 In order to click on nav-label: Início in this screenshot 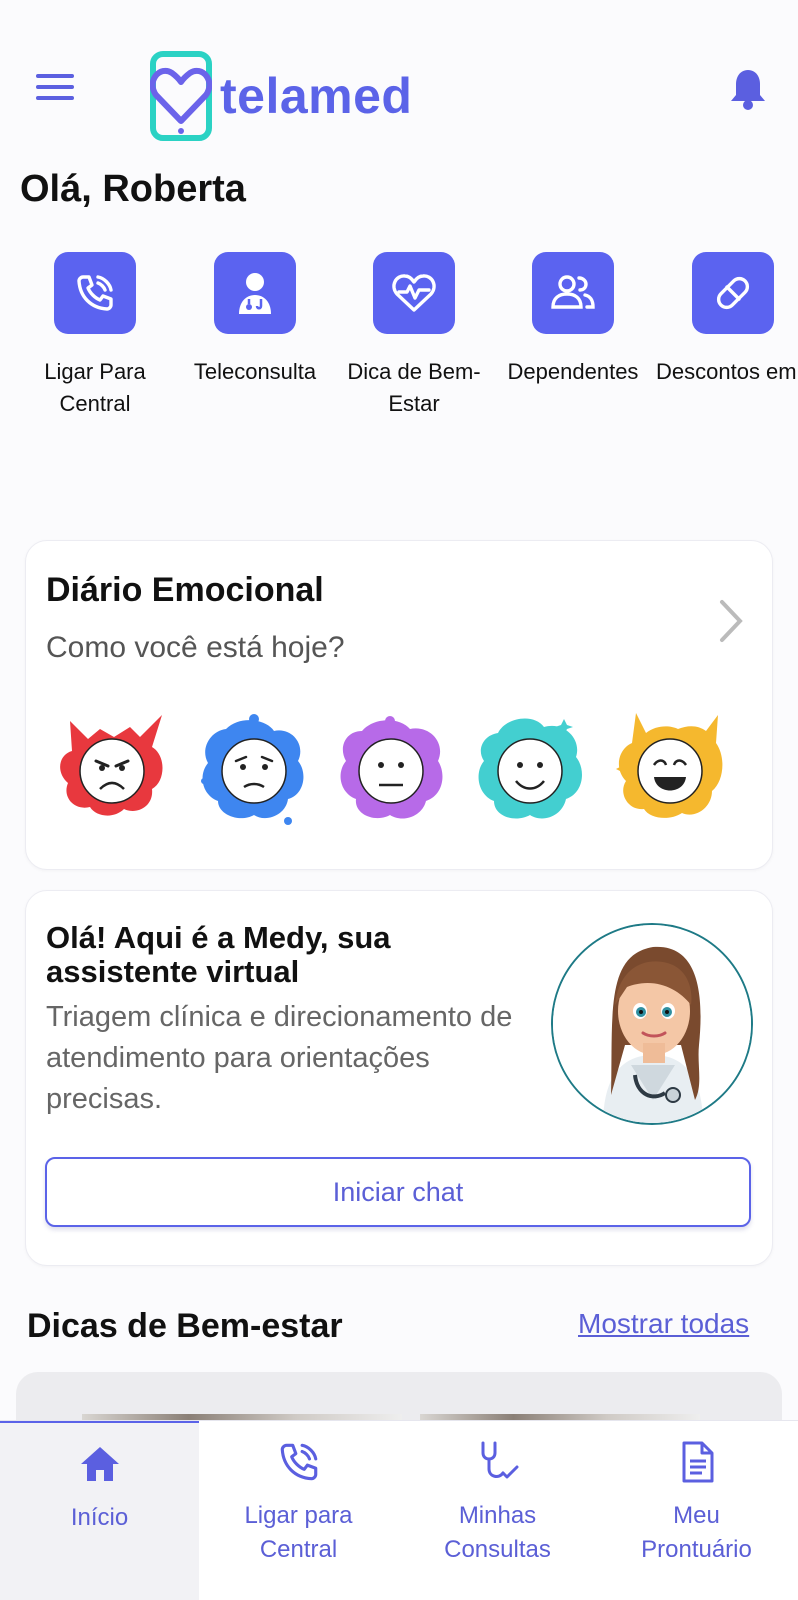, I will do `click(99, 1517)`.